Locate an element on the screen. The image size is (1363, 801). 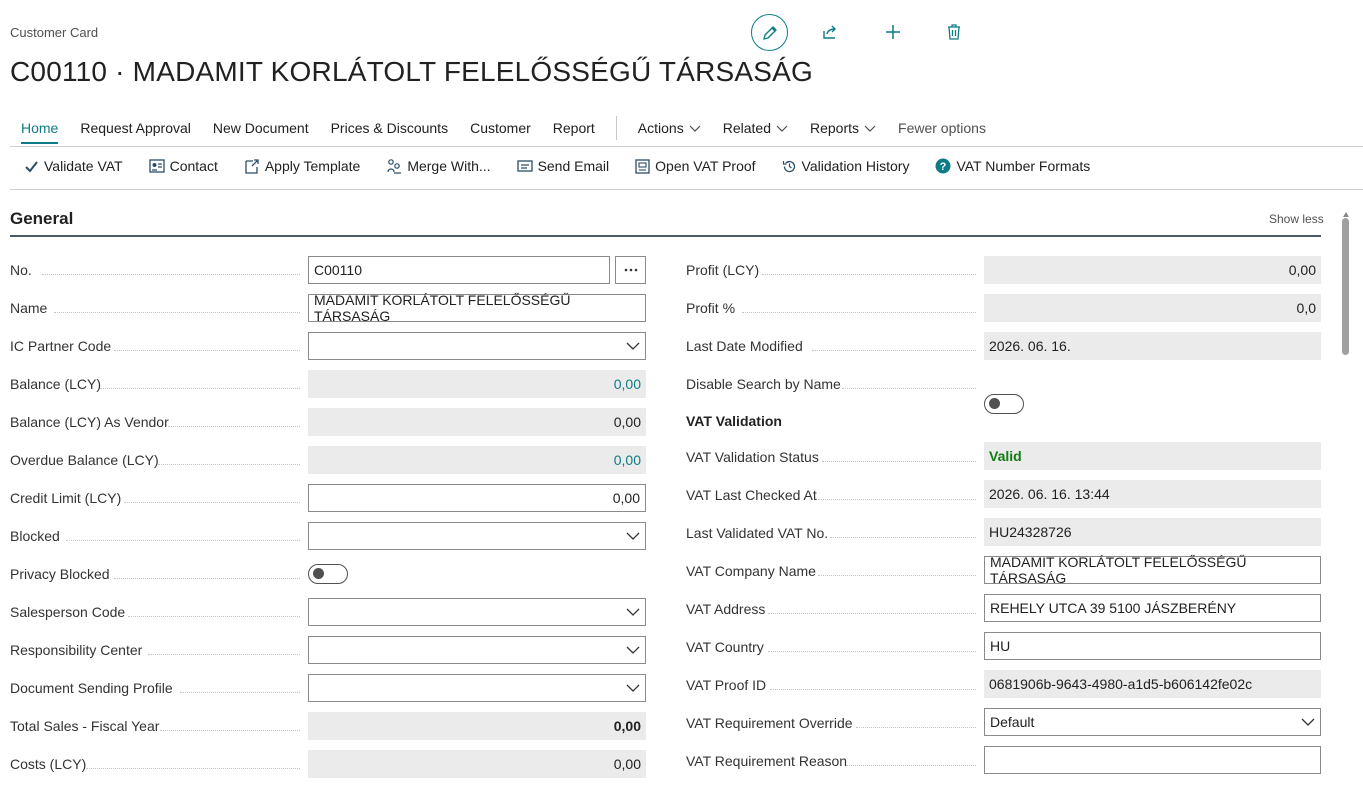
balance-lcy-value: 0,00 is located at coordinates (477, 384).